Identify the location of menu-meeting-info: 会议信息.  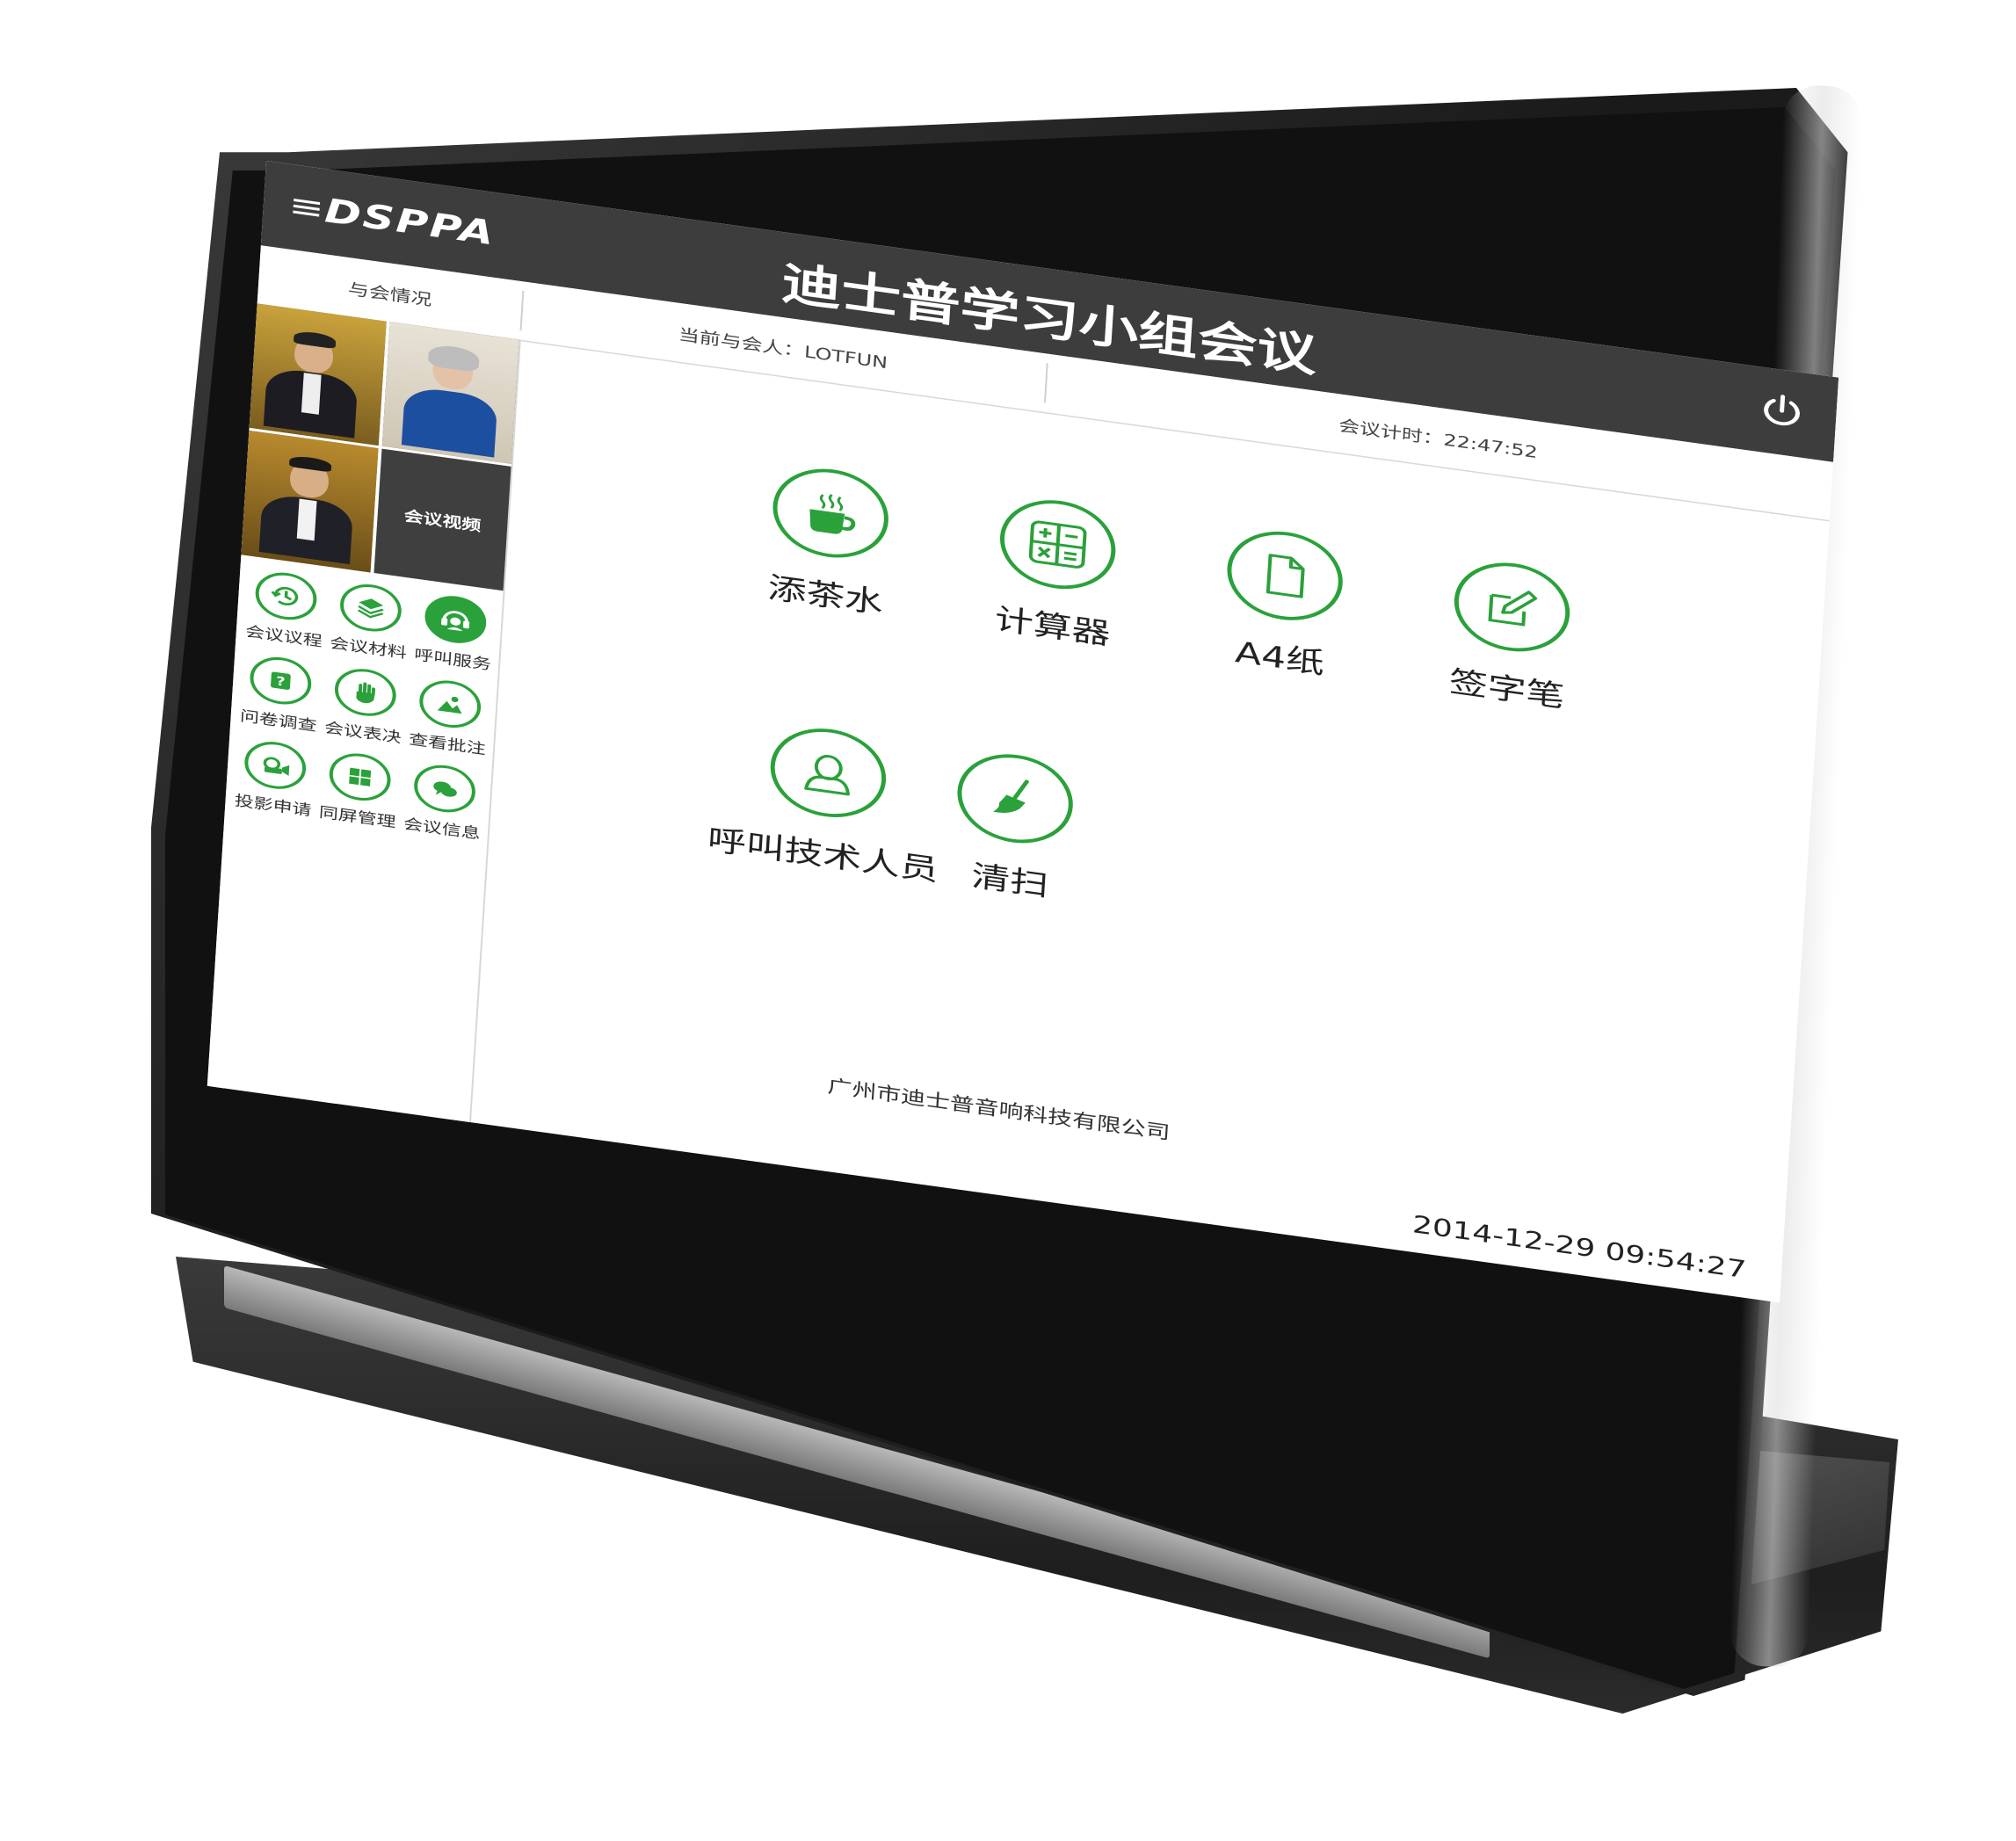
(443, 802).